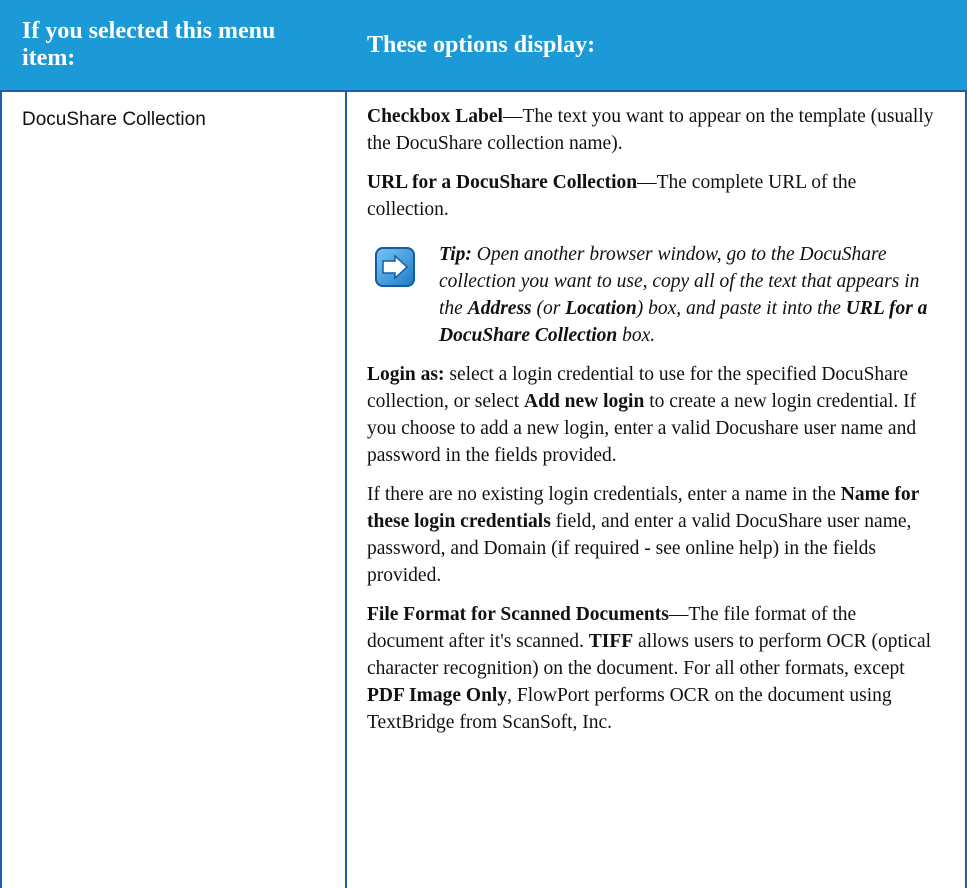  Describe the element at coordinates (114, 119) in the screenshot. I see `menu-item-cell: DocuShare Collection` at that location.